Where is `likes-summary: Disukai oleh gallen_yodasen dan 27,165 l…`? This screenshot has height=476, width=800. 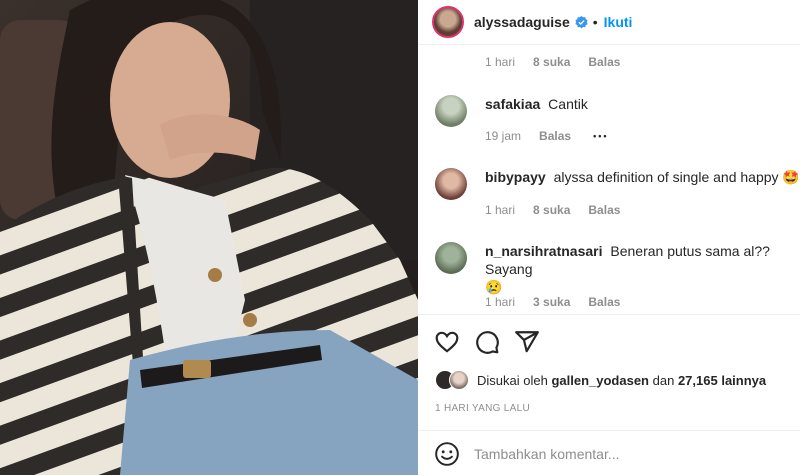
likes-summary: Disukai oleh gallen_yodasen dan 27,165 l… is located at coordinates (600, 380).